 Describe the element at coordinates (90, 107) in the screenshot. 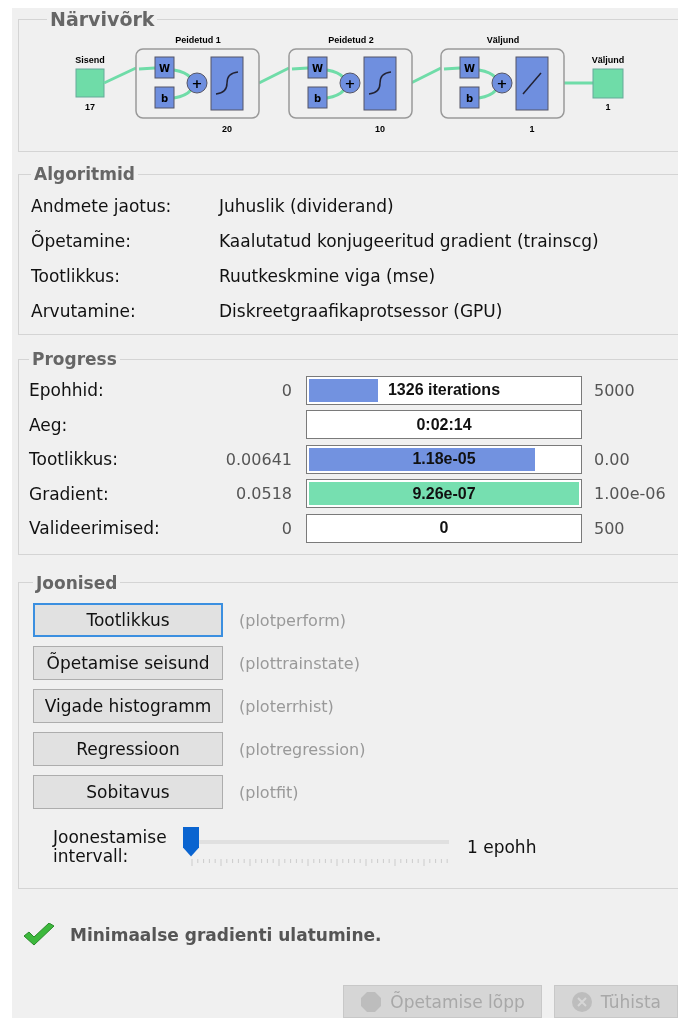

I see `input-size: 17` at that location.